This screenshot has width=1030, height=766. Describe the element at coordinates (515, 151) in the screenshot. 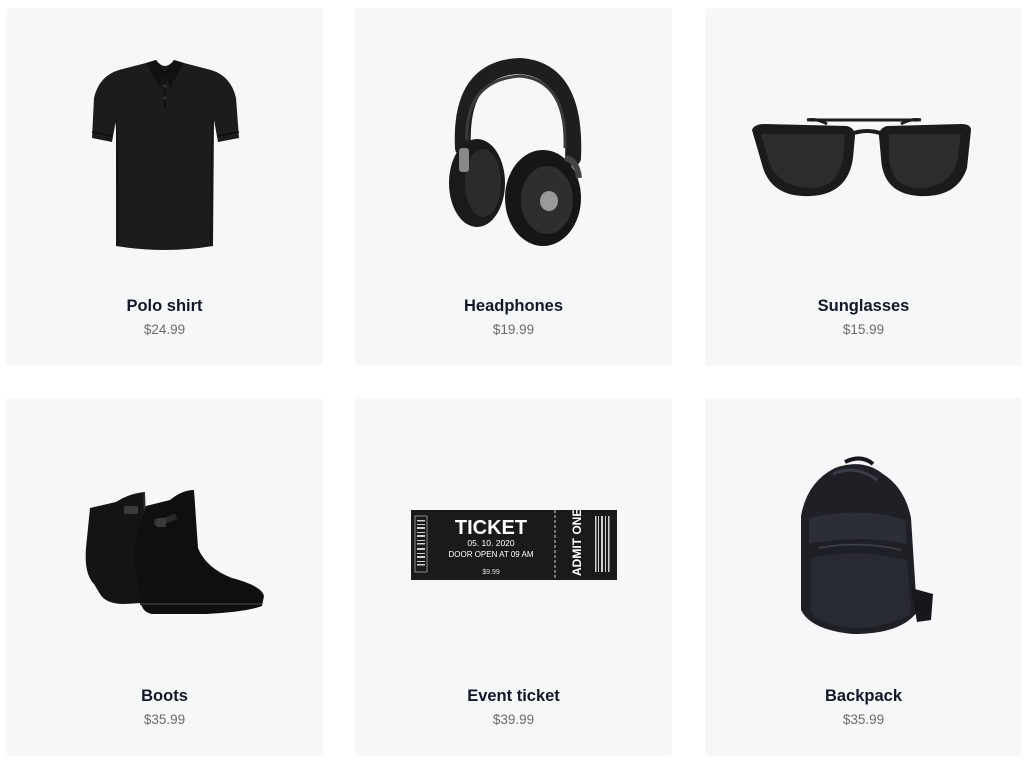

I see `headphones-icon` at that location.